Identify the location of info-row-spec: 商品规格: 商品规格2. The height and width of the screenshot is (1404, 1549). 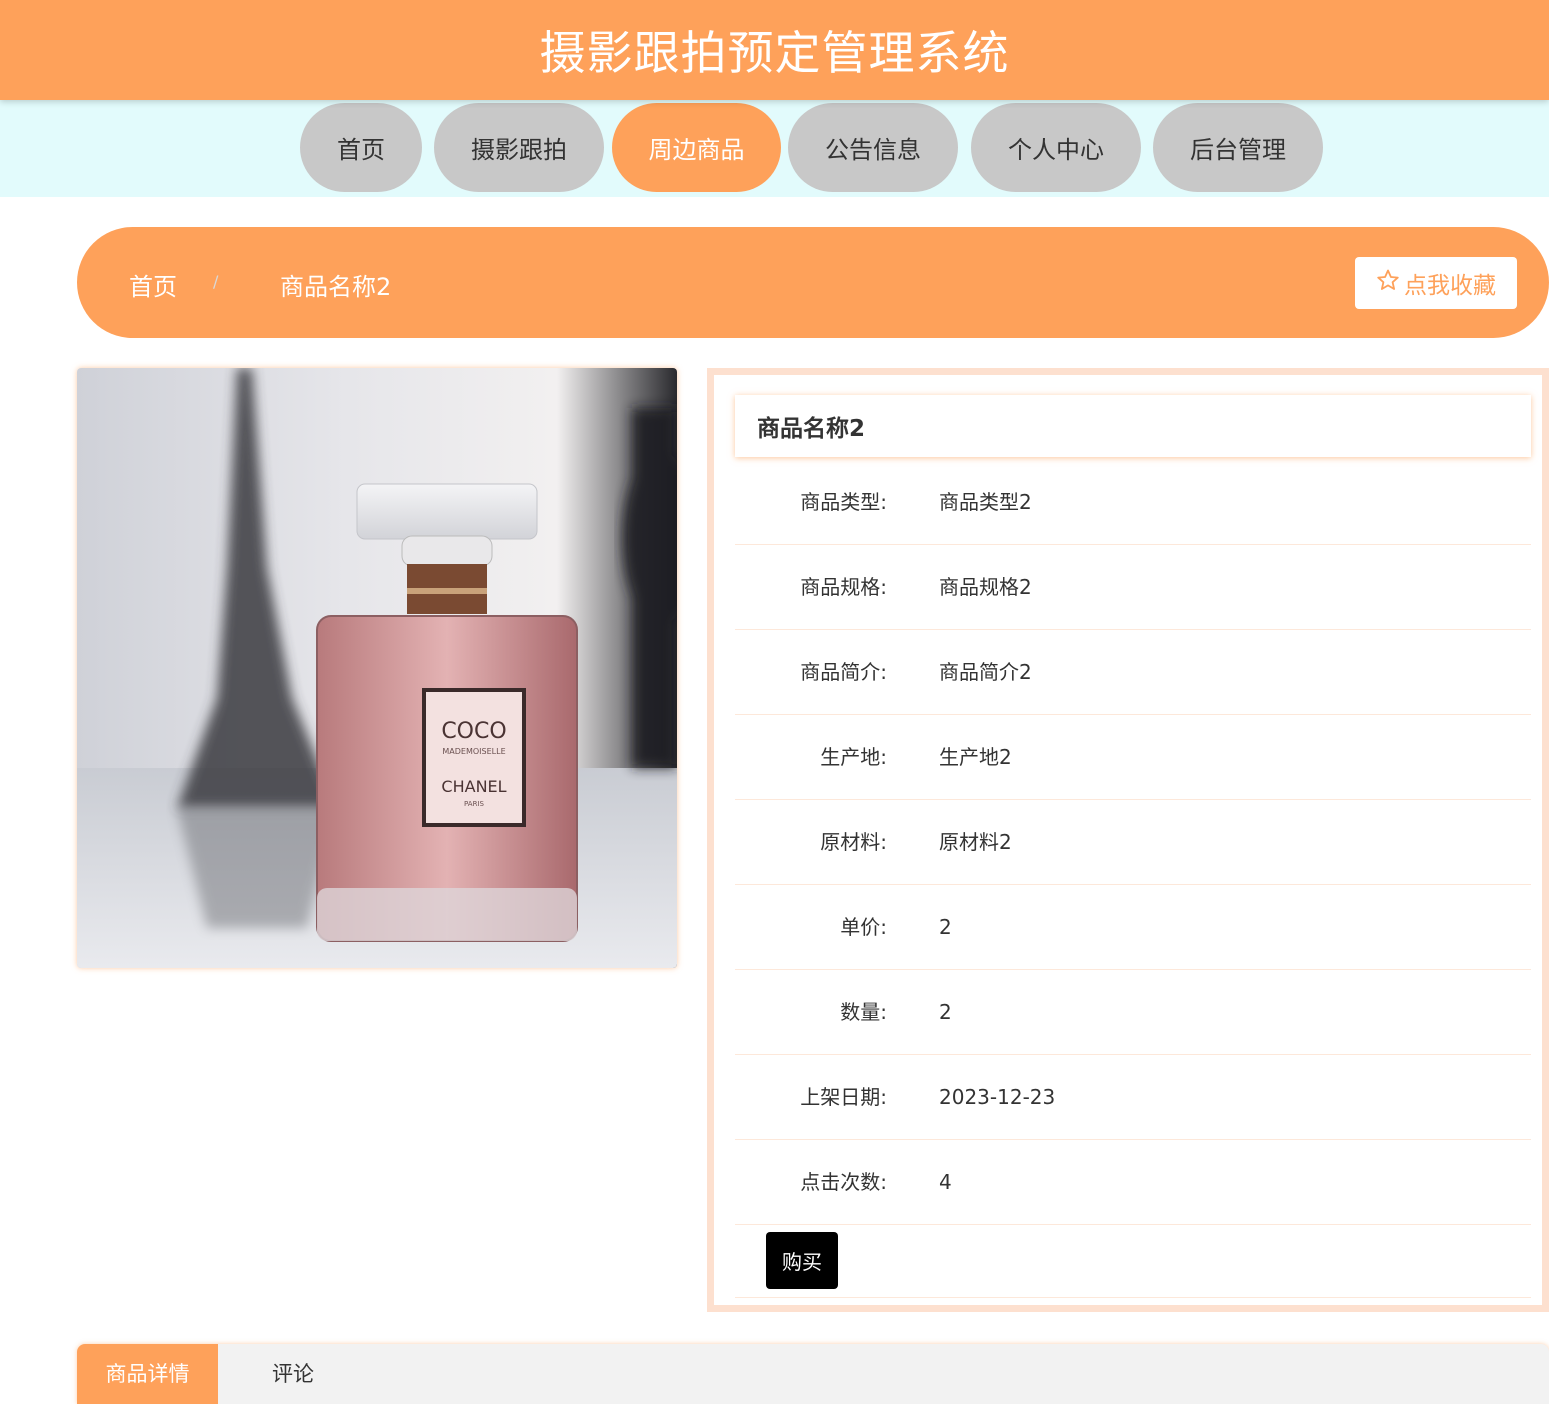
(1133, 587).